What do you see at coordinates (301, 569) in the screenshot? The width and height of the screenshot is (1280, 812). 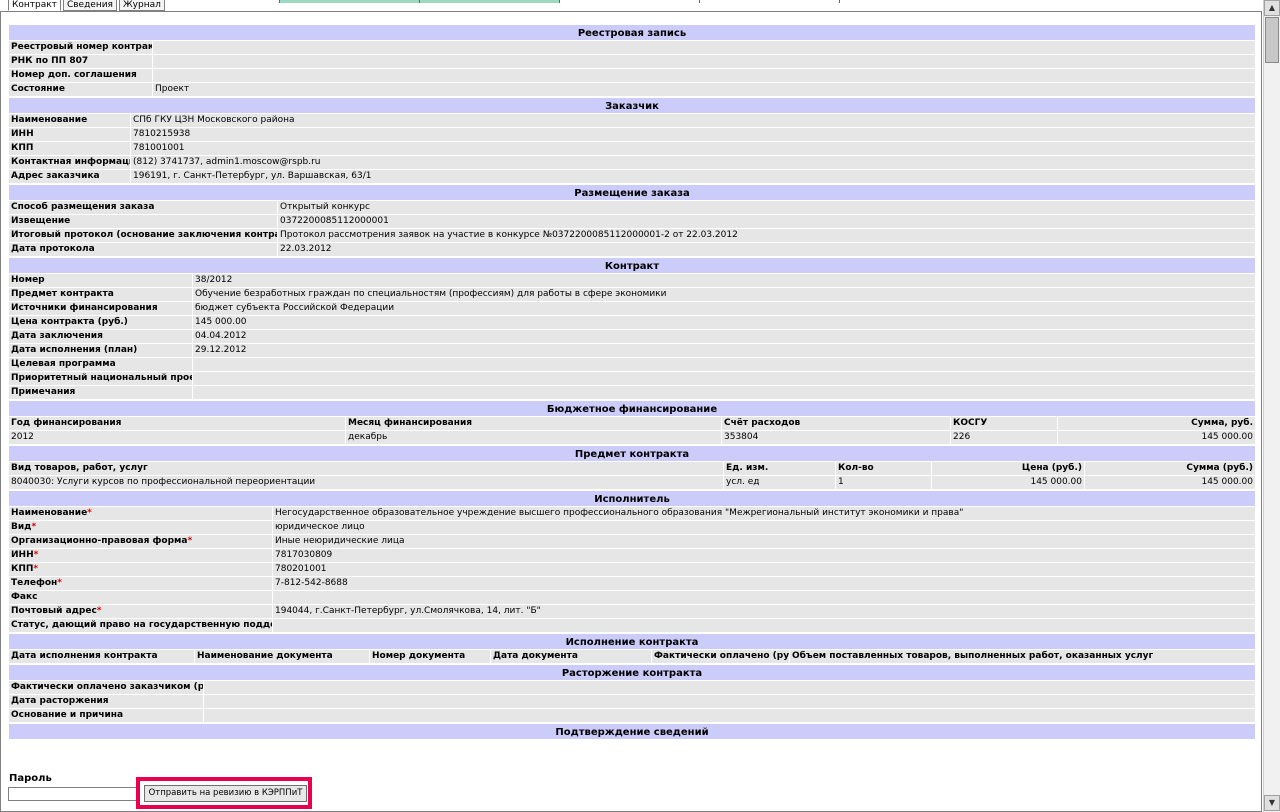 I see `field-value: 780201001` at bounding box center [301, 569].